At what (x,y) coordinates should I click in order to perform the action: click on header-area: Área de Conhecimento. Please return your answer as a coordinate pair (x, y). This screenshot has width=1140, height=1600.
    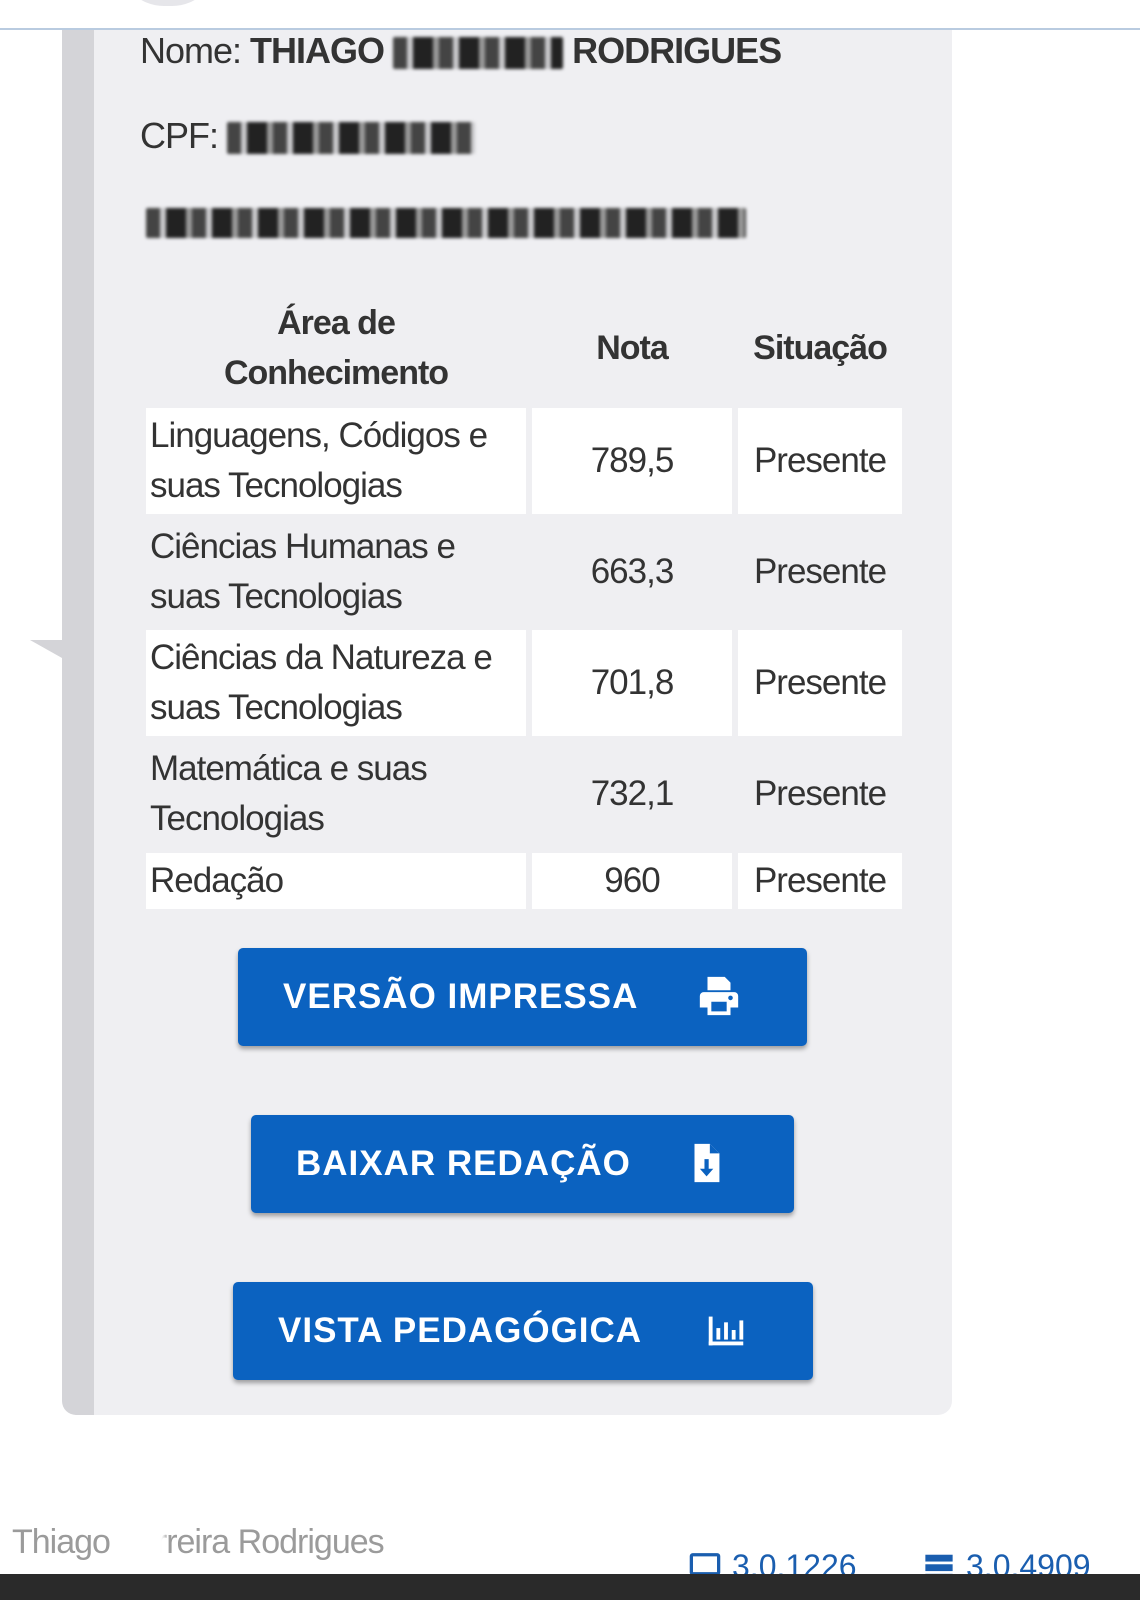
    Looking at the image, I should click on (336, 348).